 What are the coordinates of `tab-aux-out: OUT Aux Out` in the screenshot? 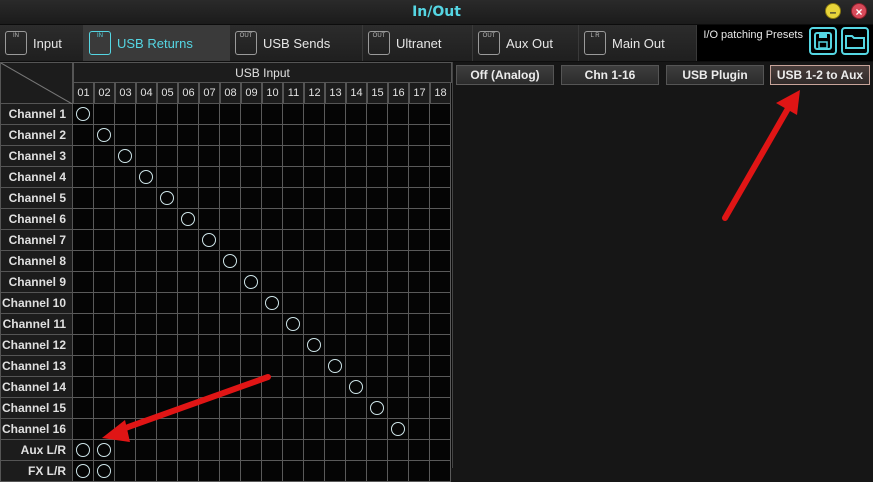 It's located at (526, 43).